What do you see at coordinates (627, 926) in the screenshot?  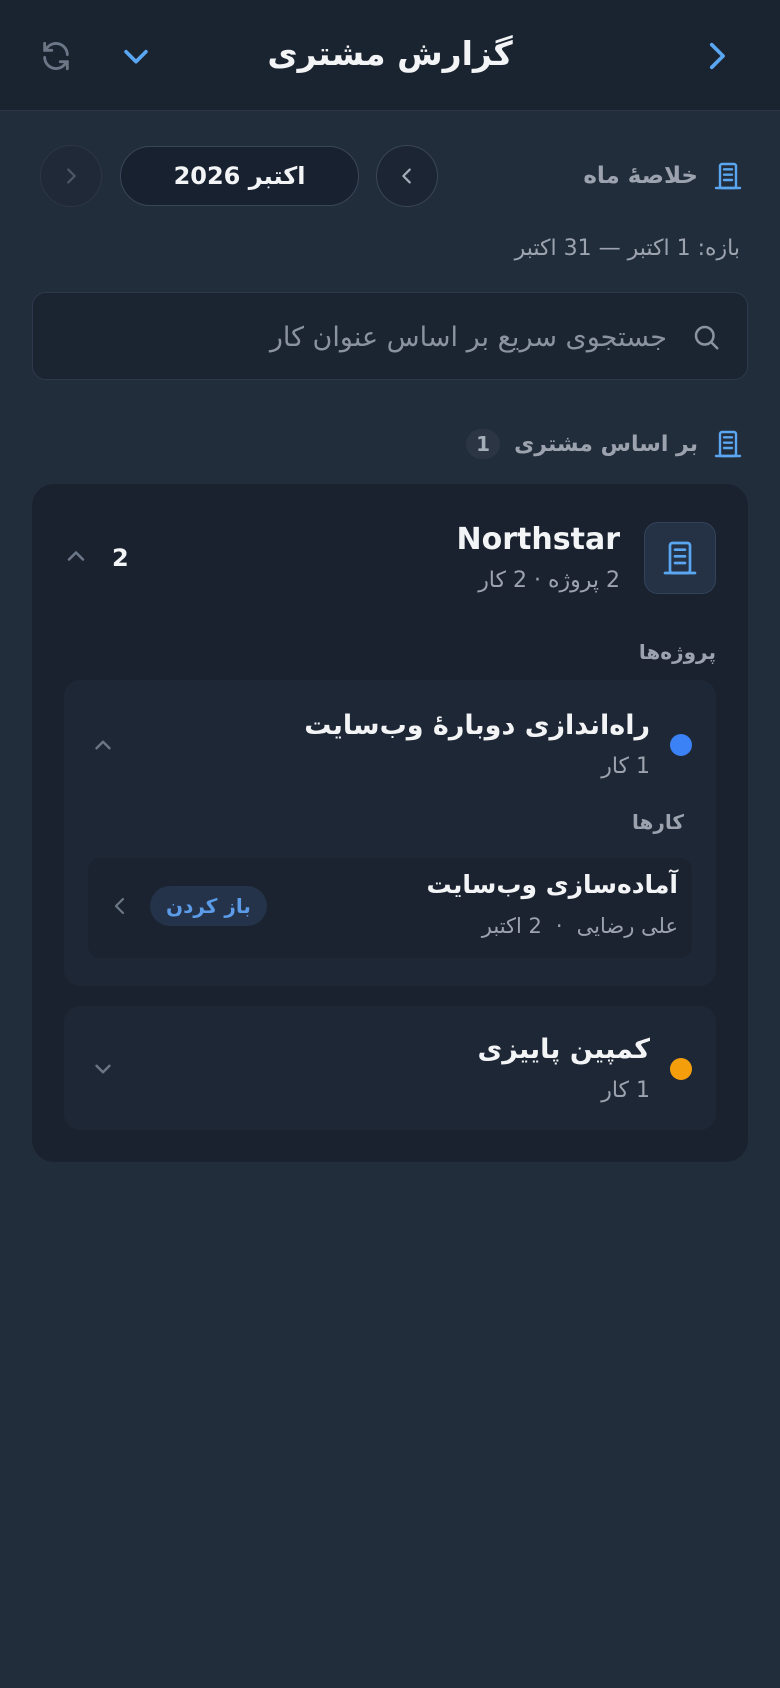 I see `task-assignee: علی رضایی` at bounding box center [627, 926].